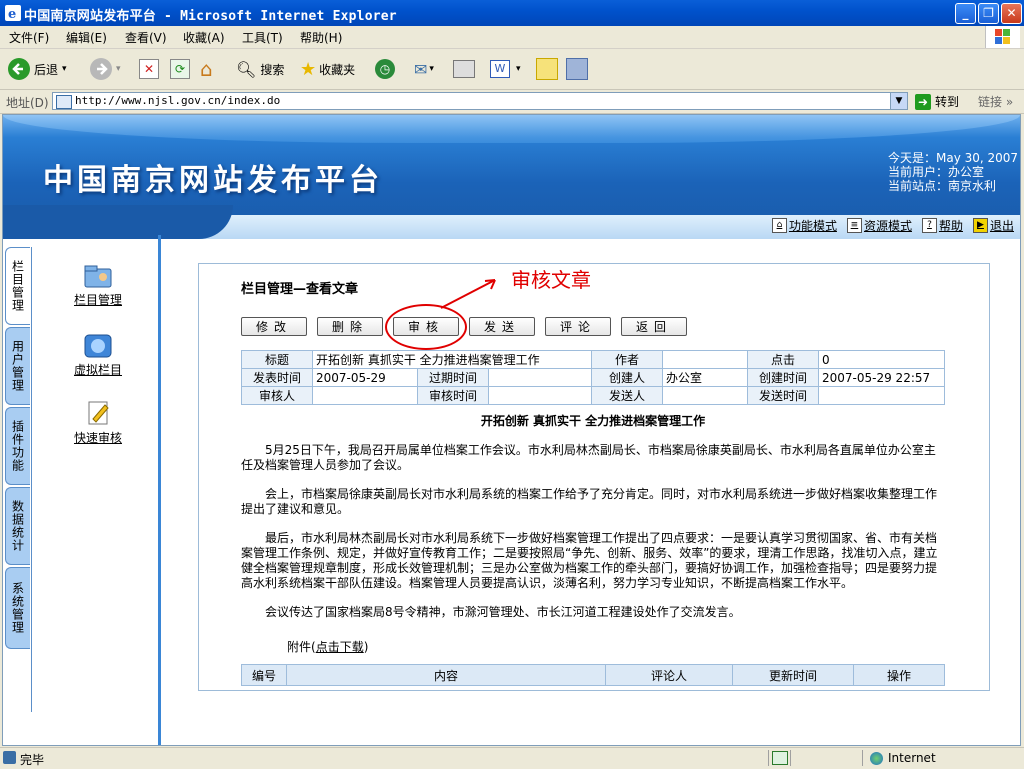 Image resolution: width=1024 pixels, height=769 pixels. Describe the element at coordinates (995, 101) in the screenshot. I see `links-button: 链接 »` at that location.